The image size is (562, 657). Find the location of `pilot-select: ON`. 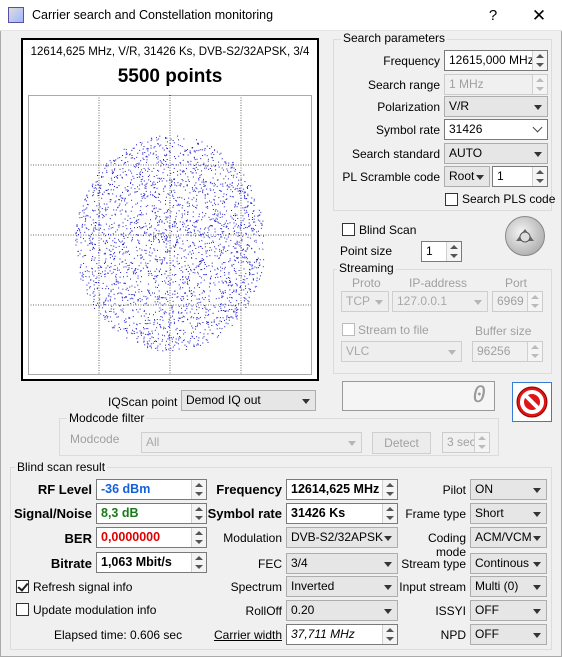

pilot-select: ON is located at coordinates (508, 489).